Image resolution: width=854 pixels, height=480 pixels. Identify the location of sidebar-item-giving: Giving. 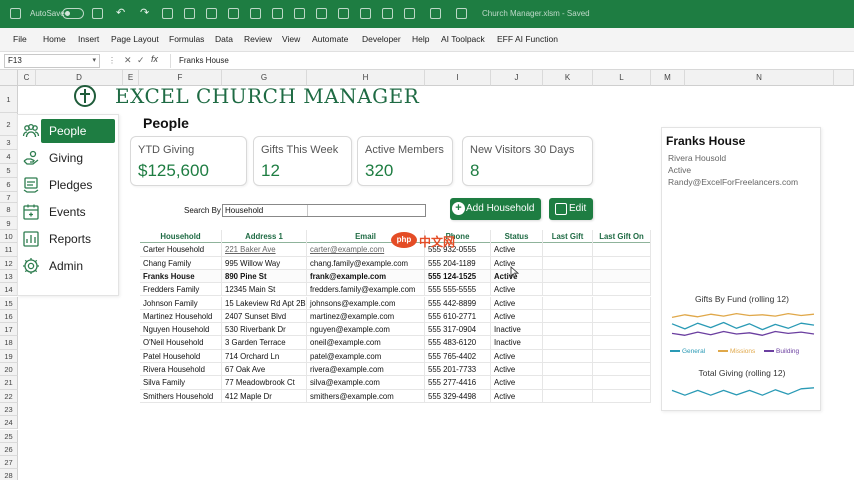
(68, 158).